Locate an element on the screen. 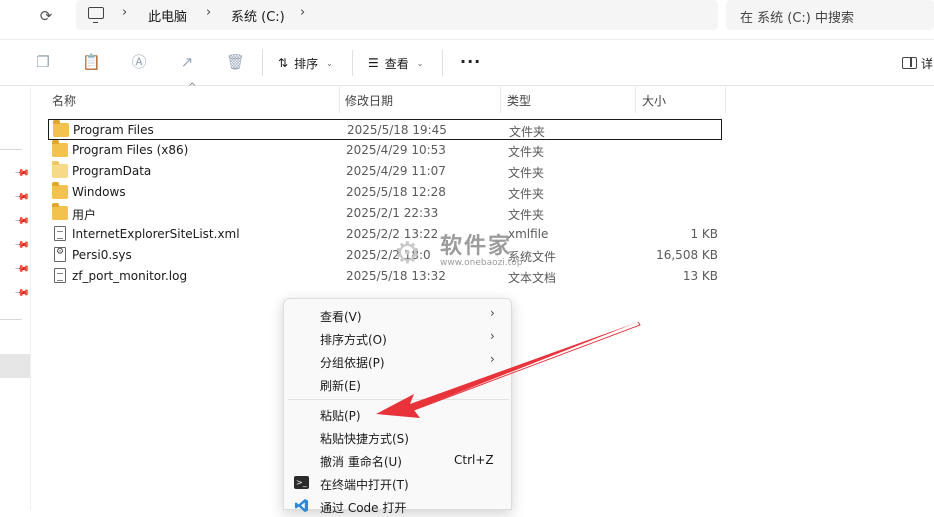  search-placeholder: 在 系统 (C:) 中搜索 is located at coordinates (797, 18).